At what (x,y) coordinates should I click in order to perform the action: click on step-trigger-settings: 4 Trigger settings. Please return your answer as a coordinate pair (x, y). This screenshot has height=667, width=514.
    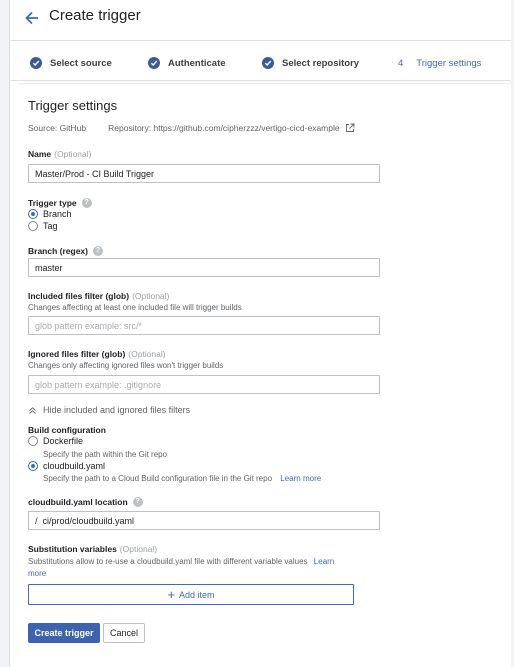
    Looking at the image, I should click on (439, 63).